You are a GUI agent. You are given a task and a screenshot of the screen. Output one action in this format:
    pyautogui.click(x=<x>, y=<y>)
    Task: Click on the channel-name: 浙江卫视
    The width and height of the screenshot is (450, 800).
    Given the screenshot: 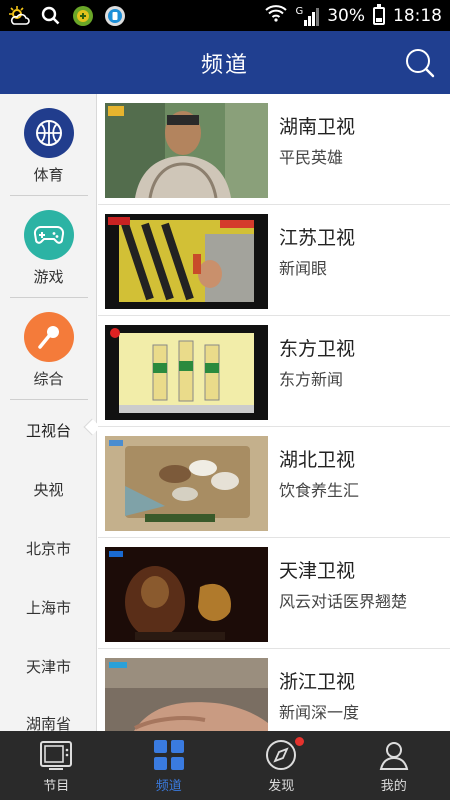 What is the action you would take?
    pyautogui.click(x=317, y=682)
    